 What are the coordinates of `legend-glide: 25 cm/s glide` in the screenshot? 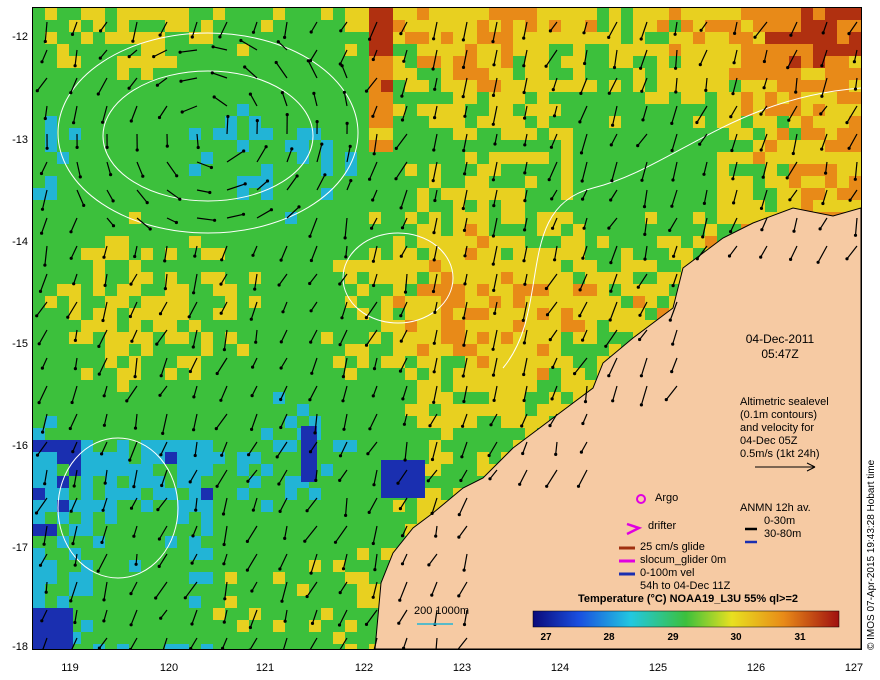 It's located at (672, 547).